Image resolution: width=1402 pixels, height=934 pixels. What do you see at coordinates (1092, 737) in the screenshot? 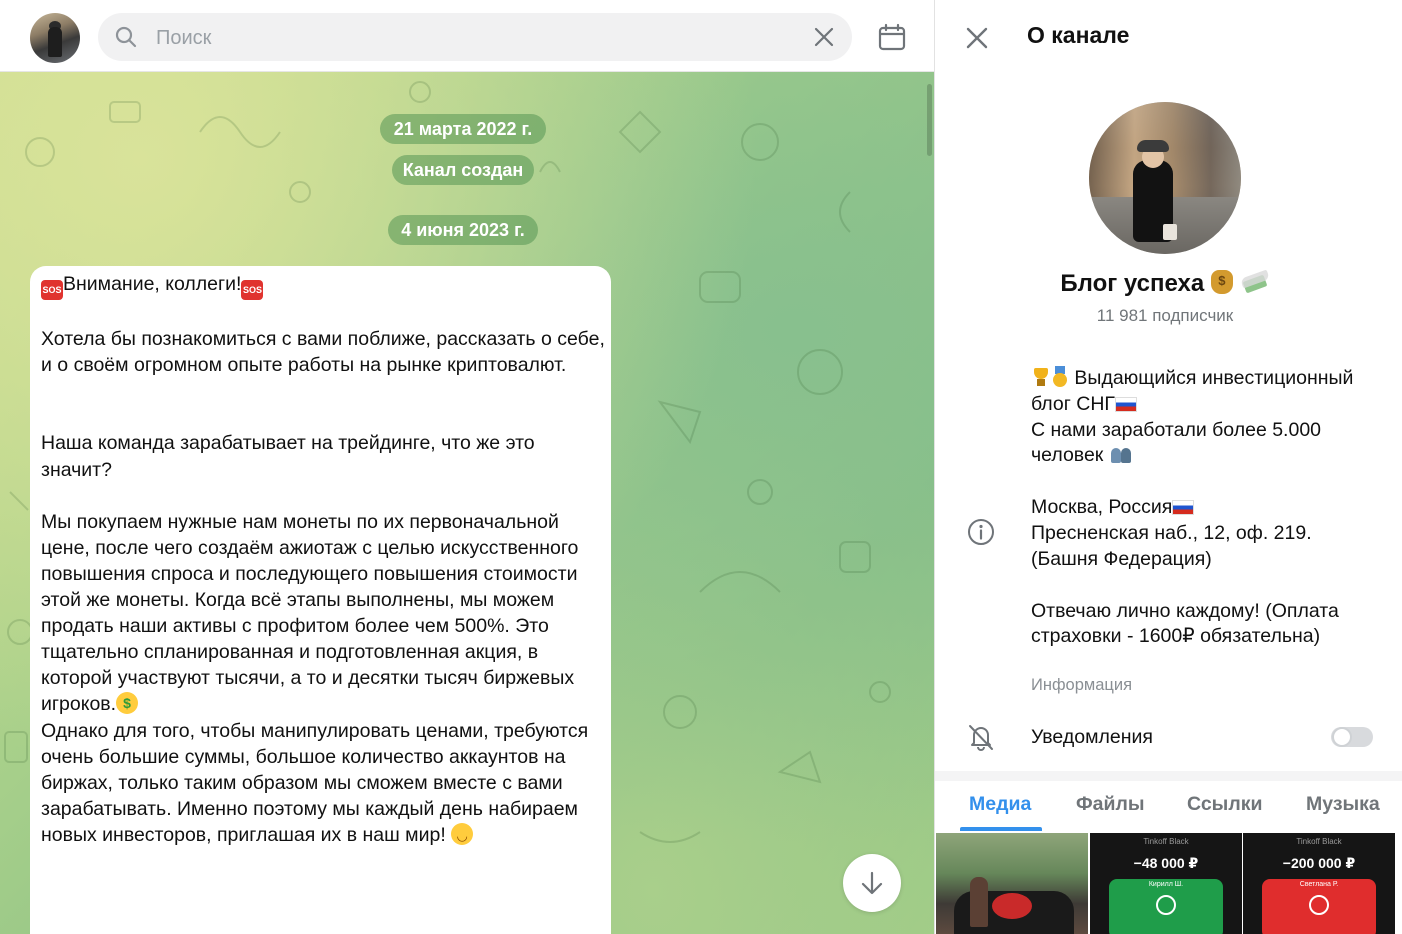
I see `notifications-label: Уведомления` at bounding box center [1092, 737].